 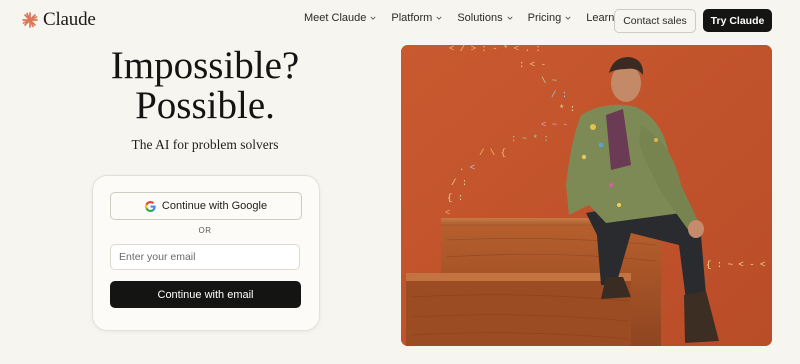 I want to click on hero-headline-line1: Impossible?, so click(x=205, y=65).